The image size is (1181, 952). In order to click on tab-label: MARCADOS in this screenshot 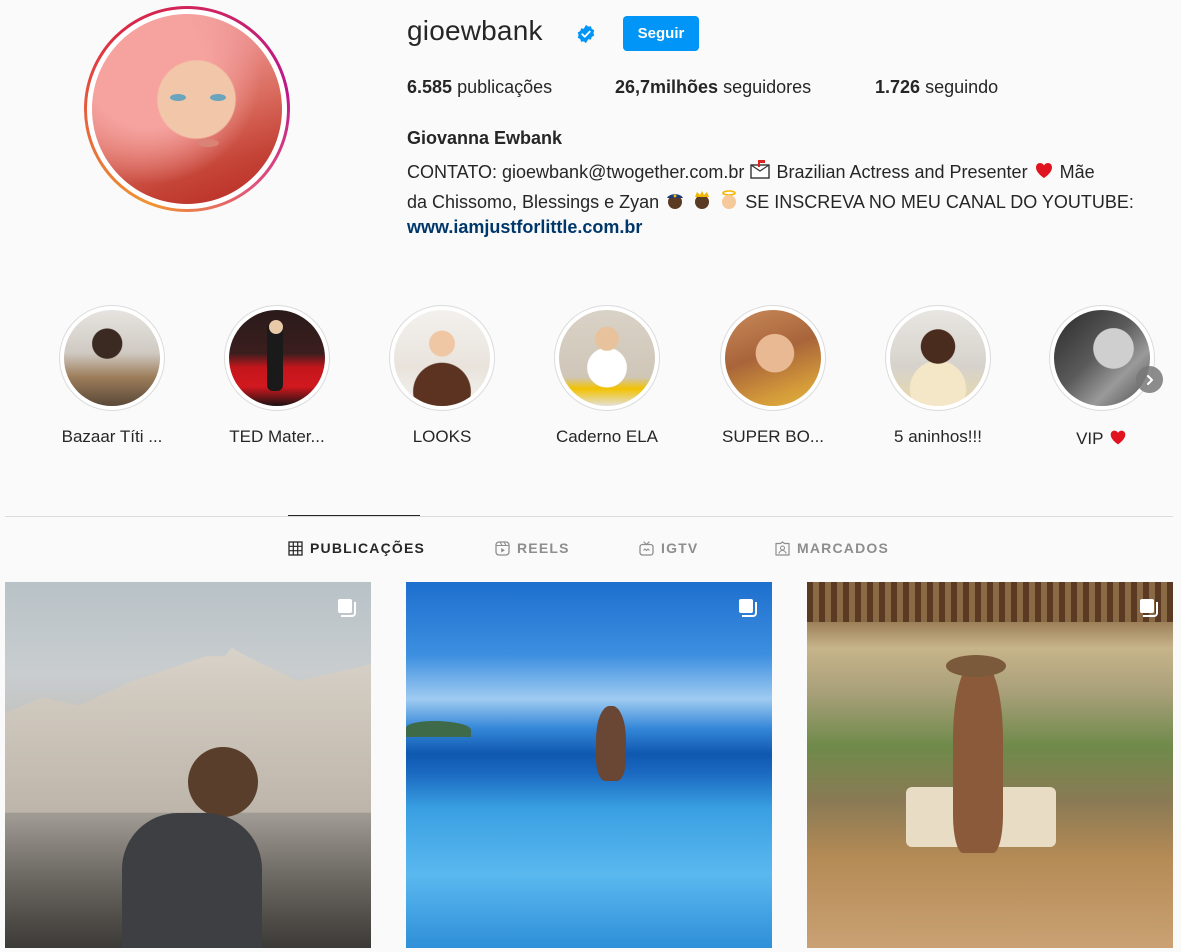, I will do `click(843, 548)`.